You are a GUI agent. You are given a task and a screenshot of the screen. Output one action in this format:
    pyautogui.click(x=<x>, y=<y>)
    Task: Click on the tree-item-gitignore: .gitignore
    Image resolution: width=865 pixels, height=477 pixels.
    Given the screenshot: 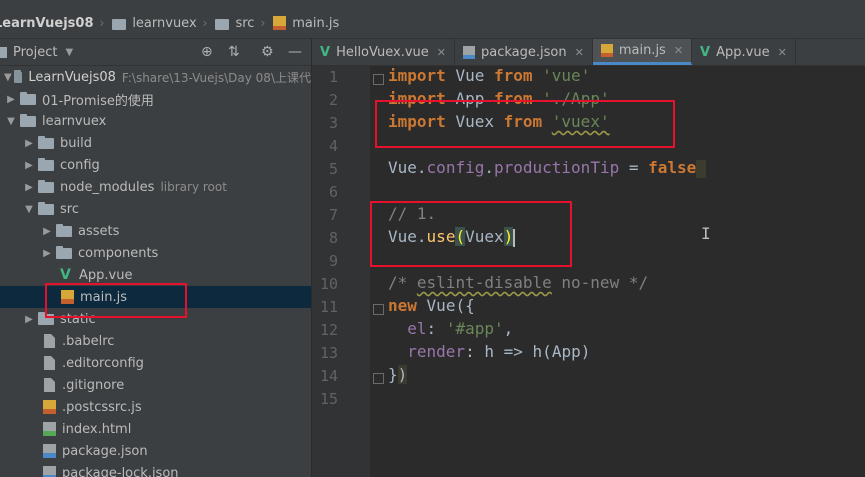 What is the action you would take?
    pyautogui.click(x=155, y=385)
    